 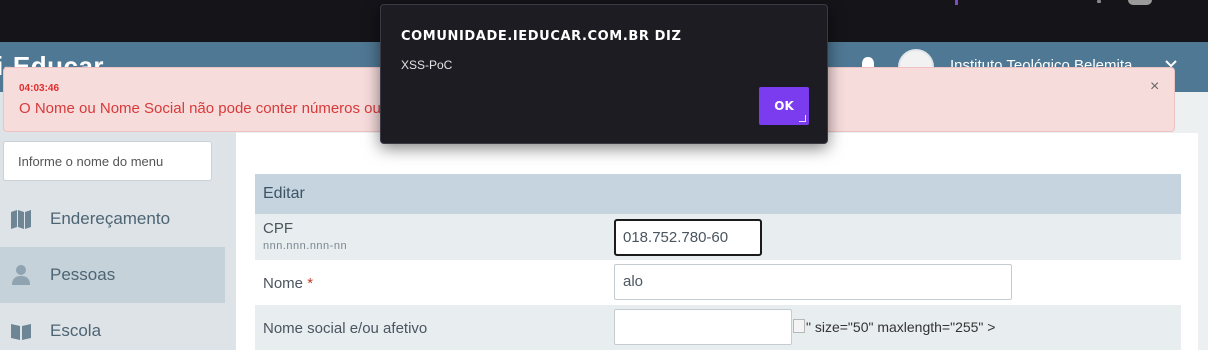 I want to click on tab-accent, so click(x=956, y=2).